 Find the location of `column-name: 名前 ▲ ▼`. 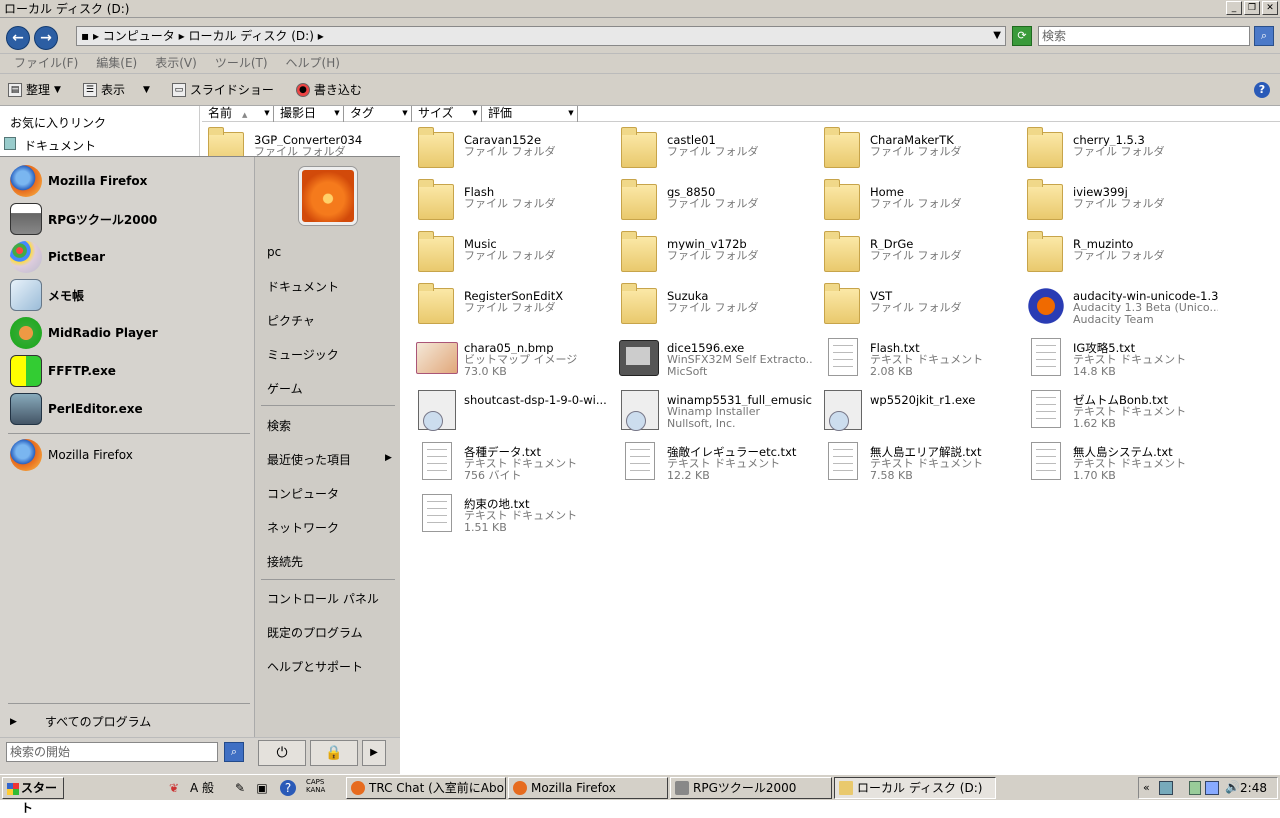

column-name: 名前 ▲ ▼ is located at coordinates (238, 114).